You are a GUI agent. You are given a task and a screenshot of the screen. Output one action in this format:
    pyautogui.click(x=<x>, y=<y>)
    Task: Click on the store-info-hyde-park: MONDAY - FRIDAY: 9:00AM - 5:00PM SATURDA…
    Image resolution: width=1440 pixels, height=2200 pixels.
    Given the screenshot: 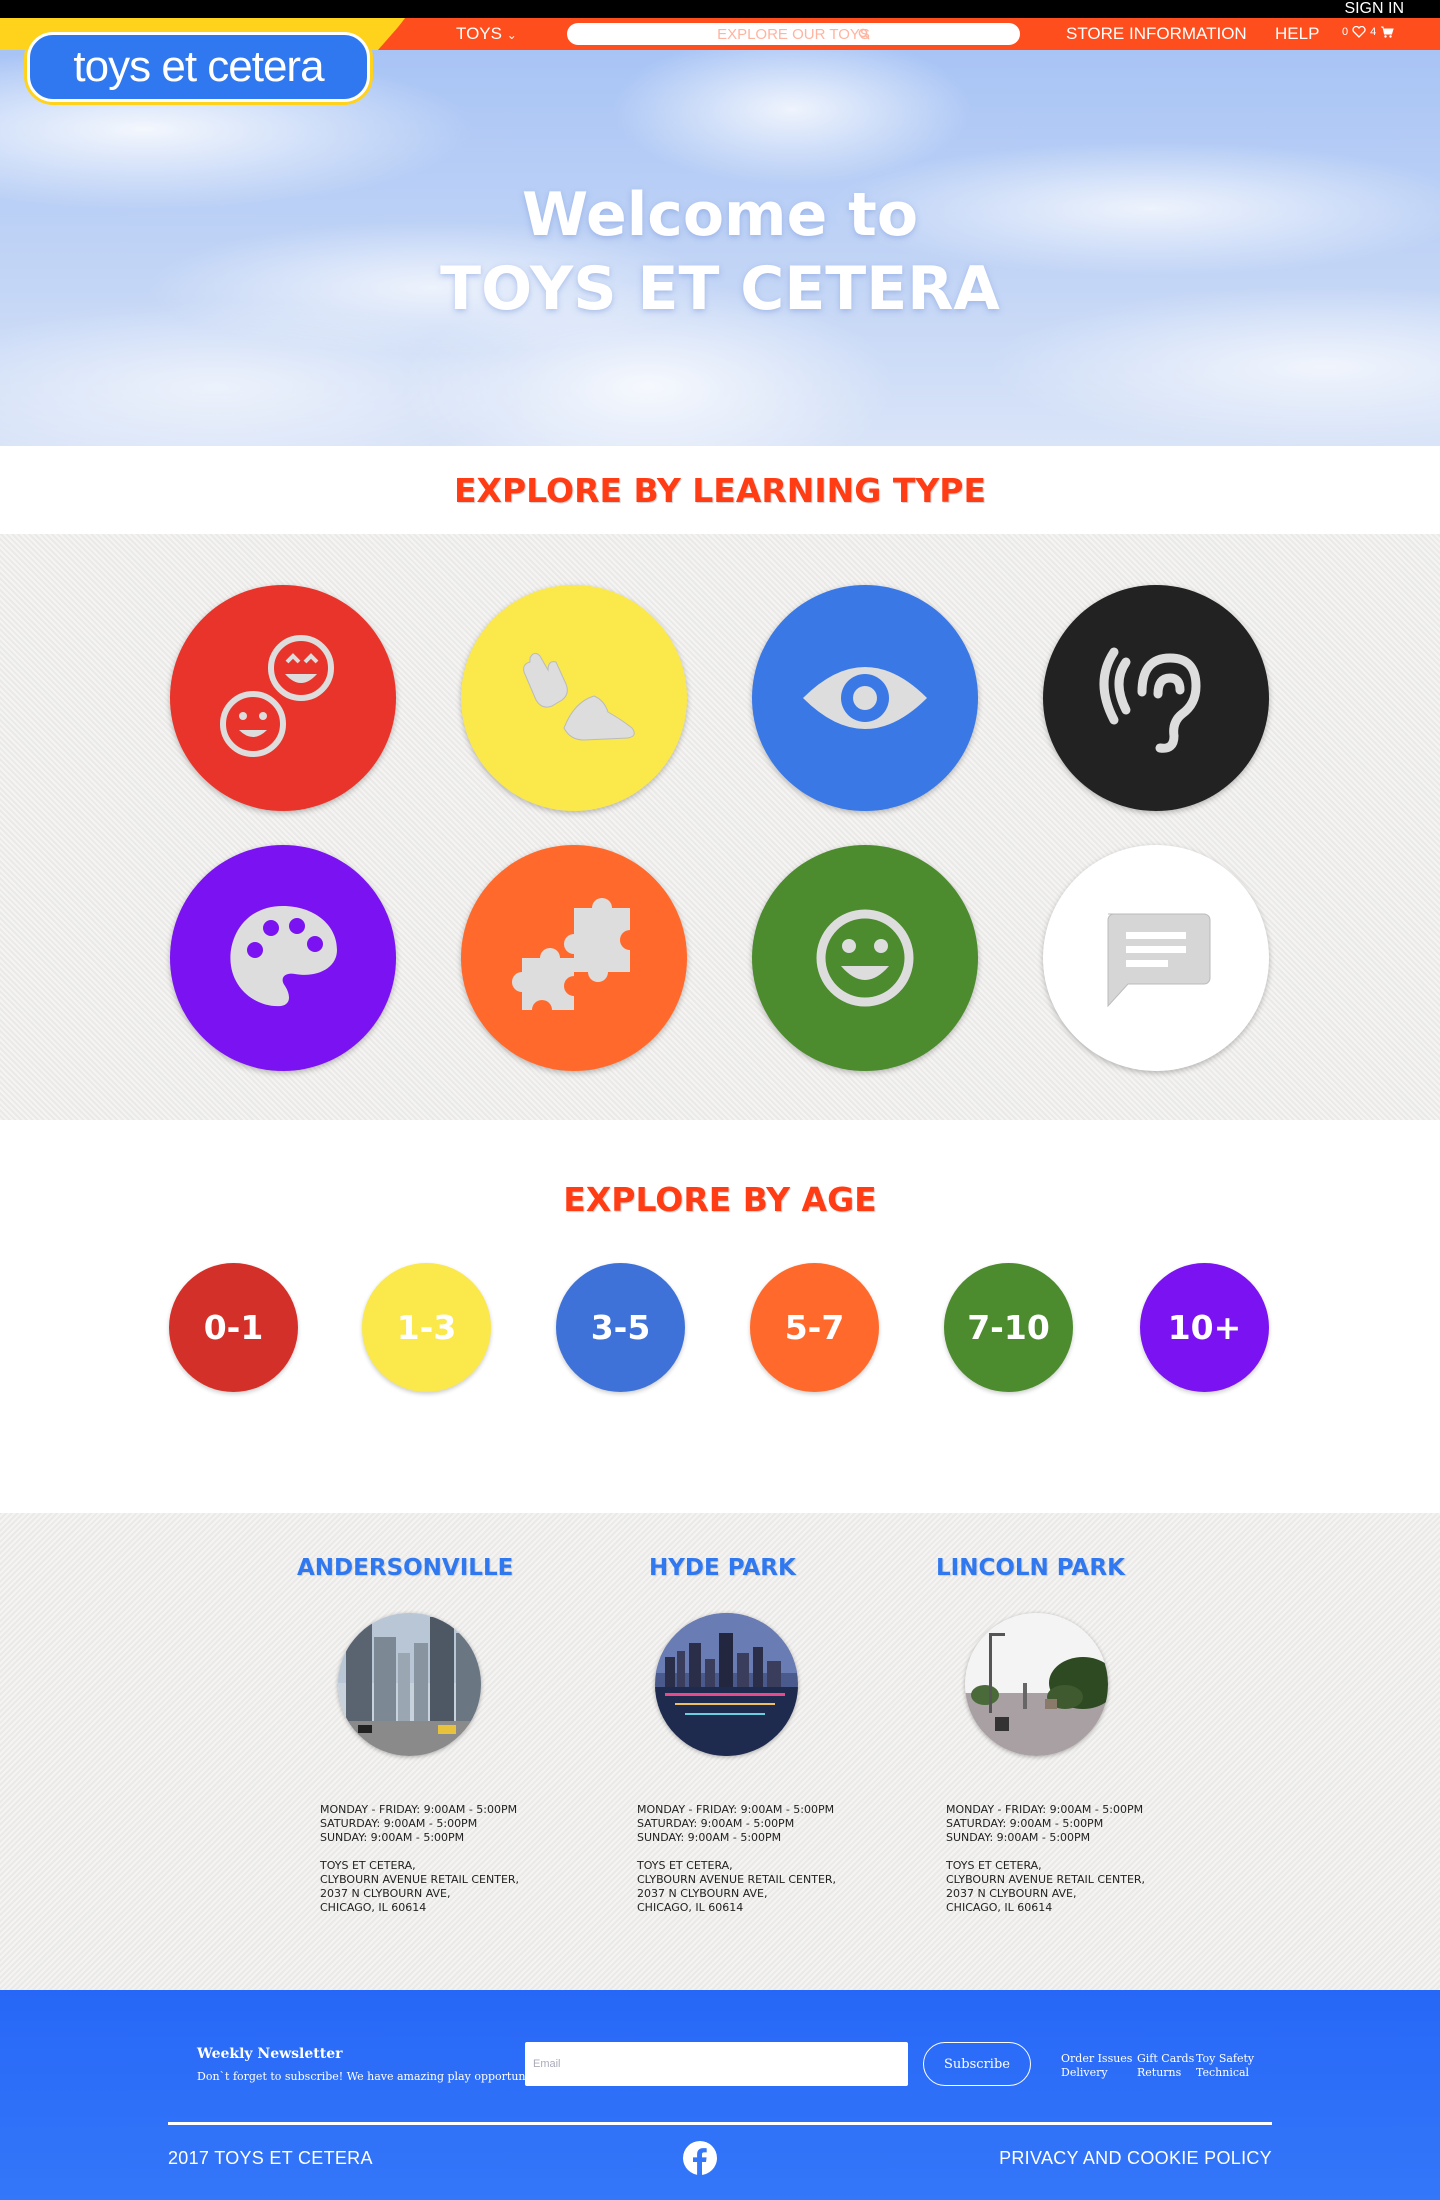 What is the action you would take?
    pyautogui.click(x=737, y=1858)
    